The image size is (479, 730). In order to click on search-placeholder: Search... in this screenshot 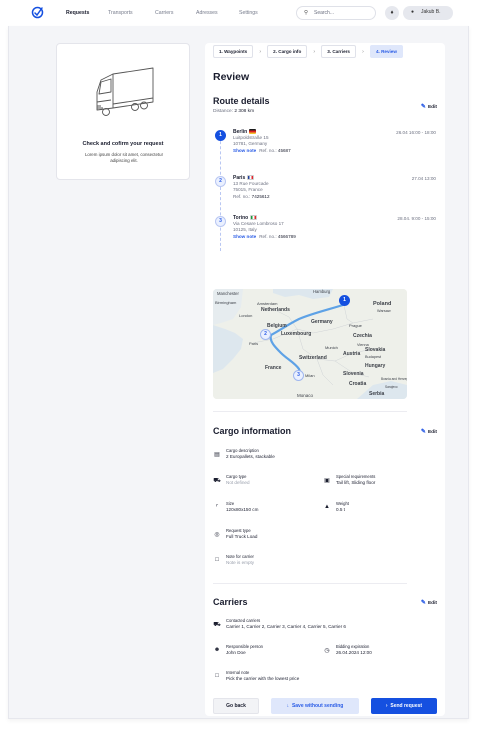, I will do `click(324, 13)`.